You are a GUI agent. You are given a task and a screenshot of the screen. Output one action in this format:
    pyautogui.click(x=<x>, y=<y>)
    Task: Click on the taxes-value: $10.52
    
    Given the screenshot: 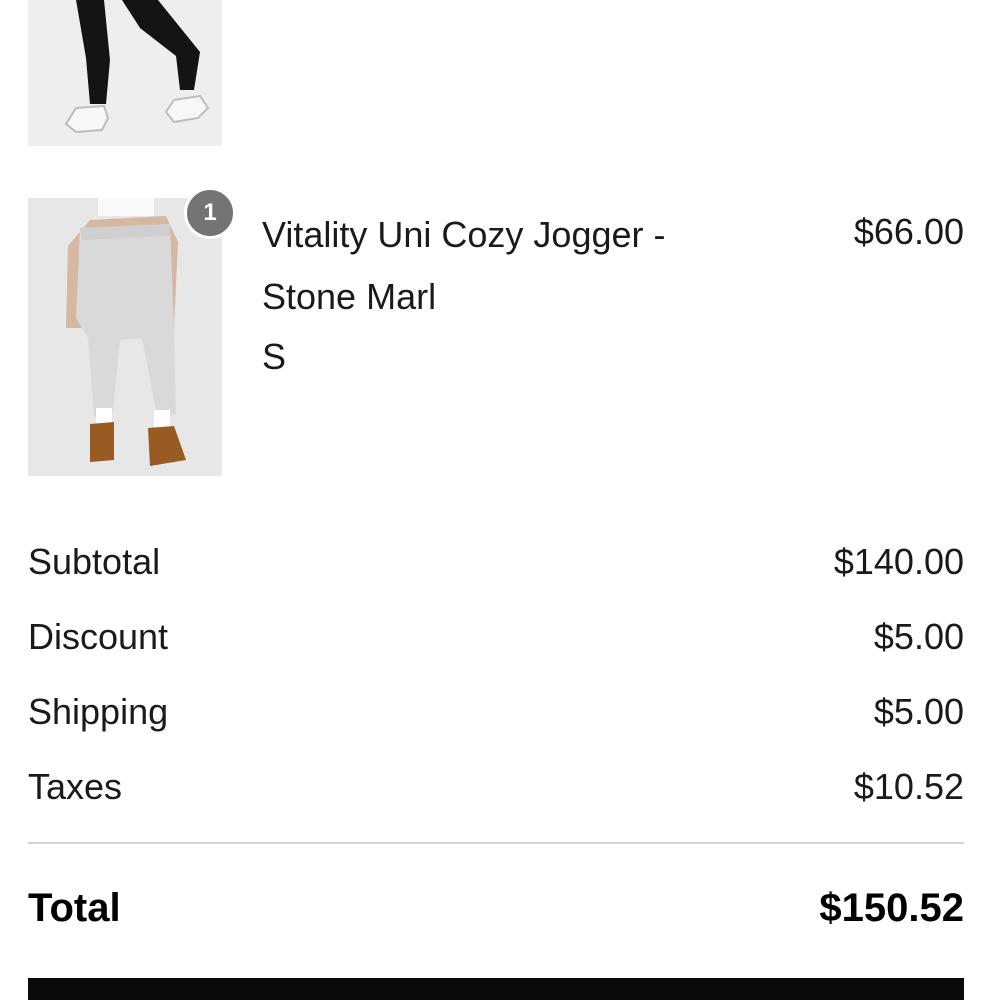 What is the action you would take?
    pyautogui.click(x=908, y=786)
    